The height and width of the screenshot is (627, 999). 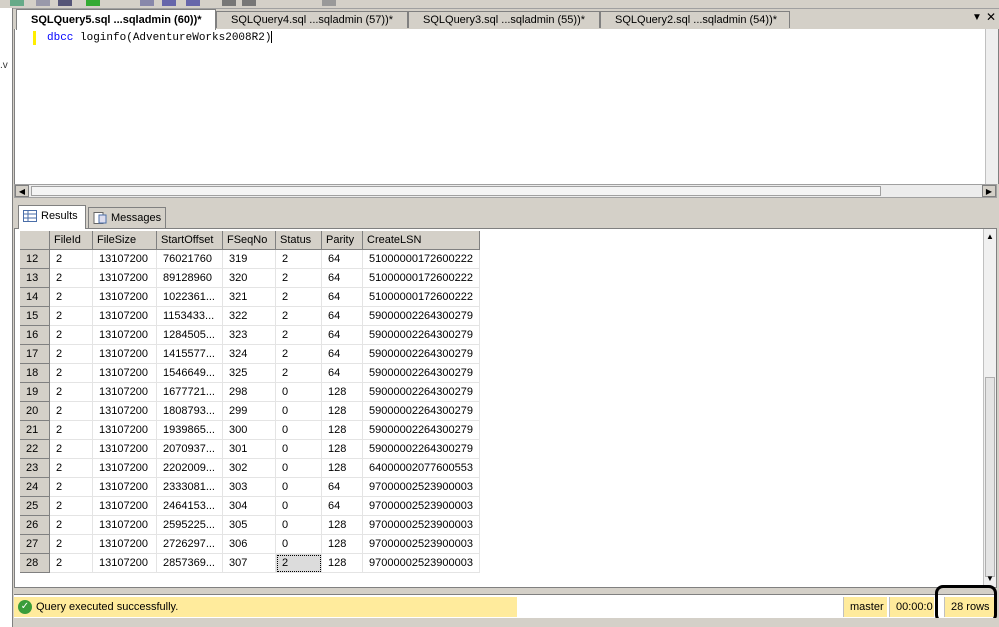 What do you see at coordinates (990, 237) in the screenshot?
I see `scroll-up-icon: ▲` at bounding box center [990, 237].